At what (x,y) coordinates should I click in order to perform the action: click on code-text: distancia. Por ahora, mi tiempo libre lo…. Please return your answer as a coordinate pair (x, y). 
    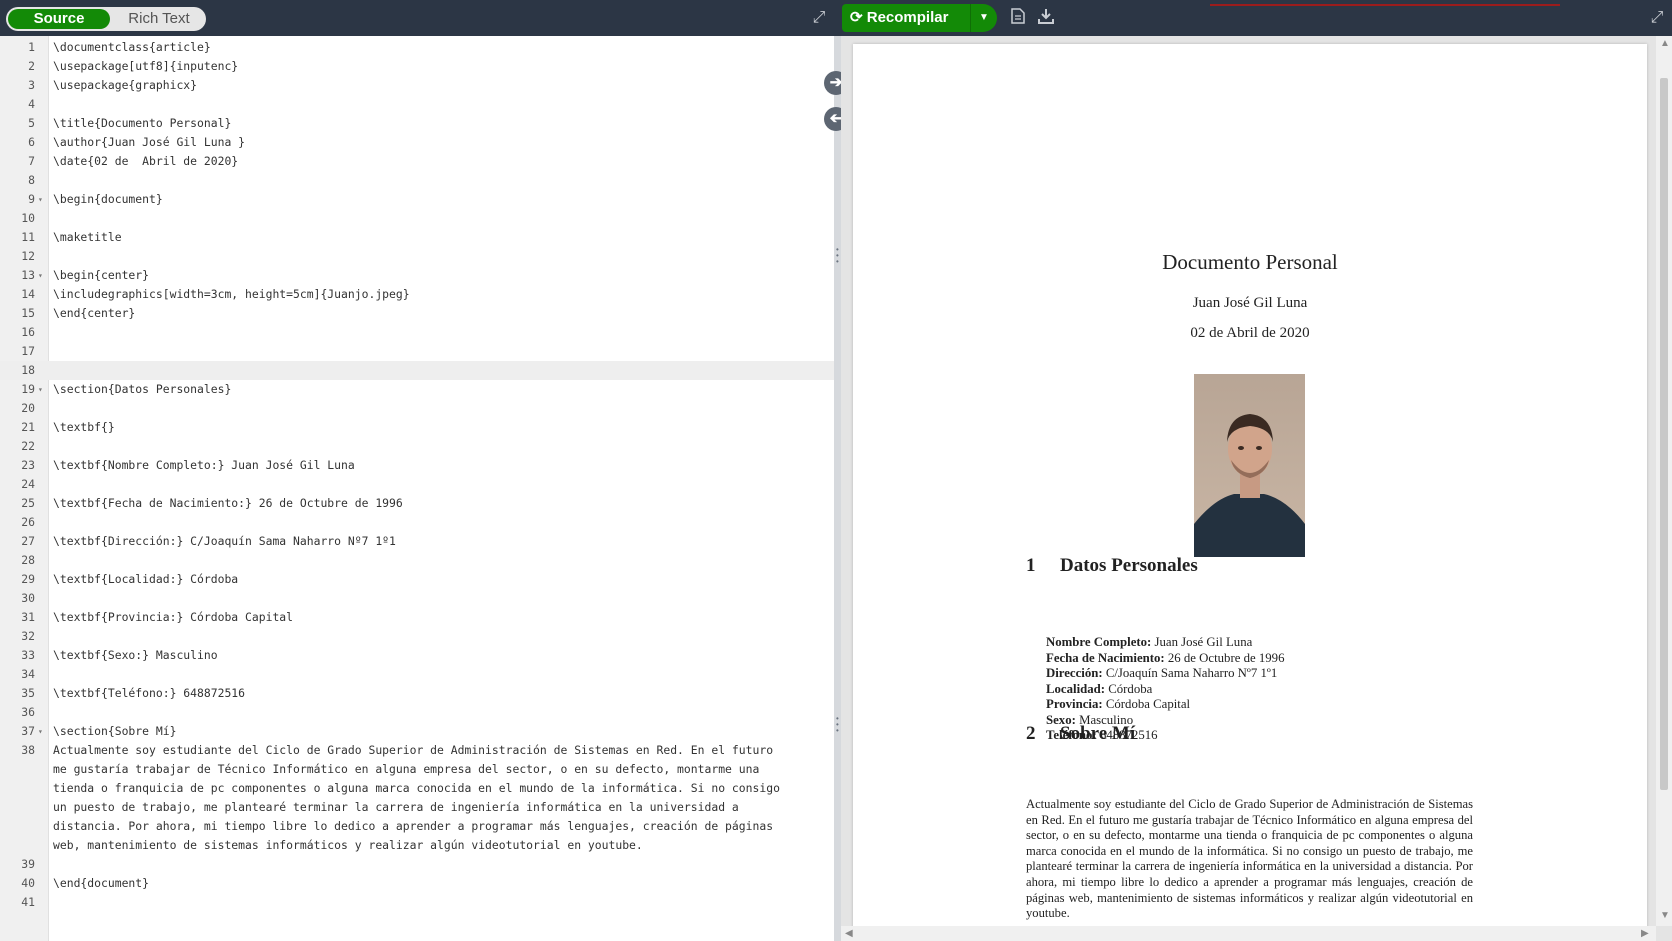
    Looking at the image, I should click on (413, 826).